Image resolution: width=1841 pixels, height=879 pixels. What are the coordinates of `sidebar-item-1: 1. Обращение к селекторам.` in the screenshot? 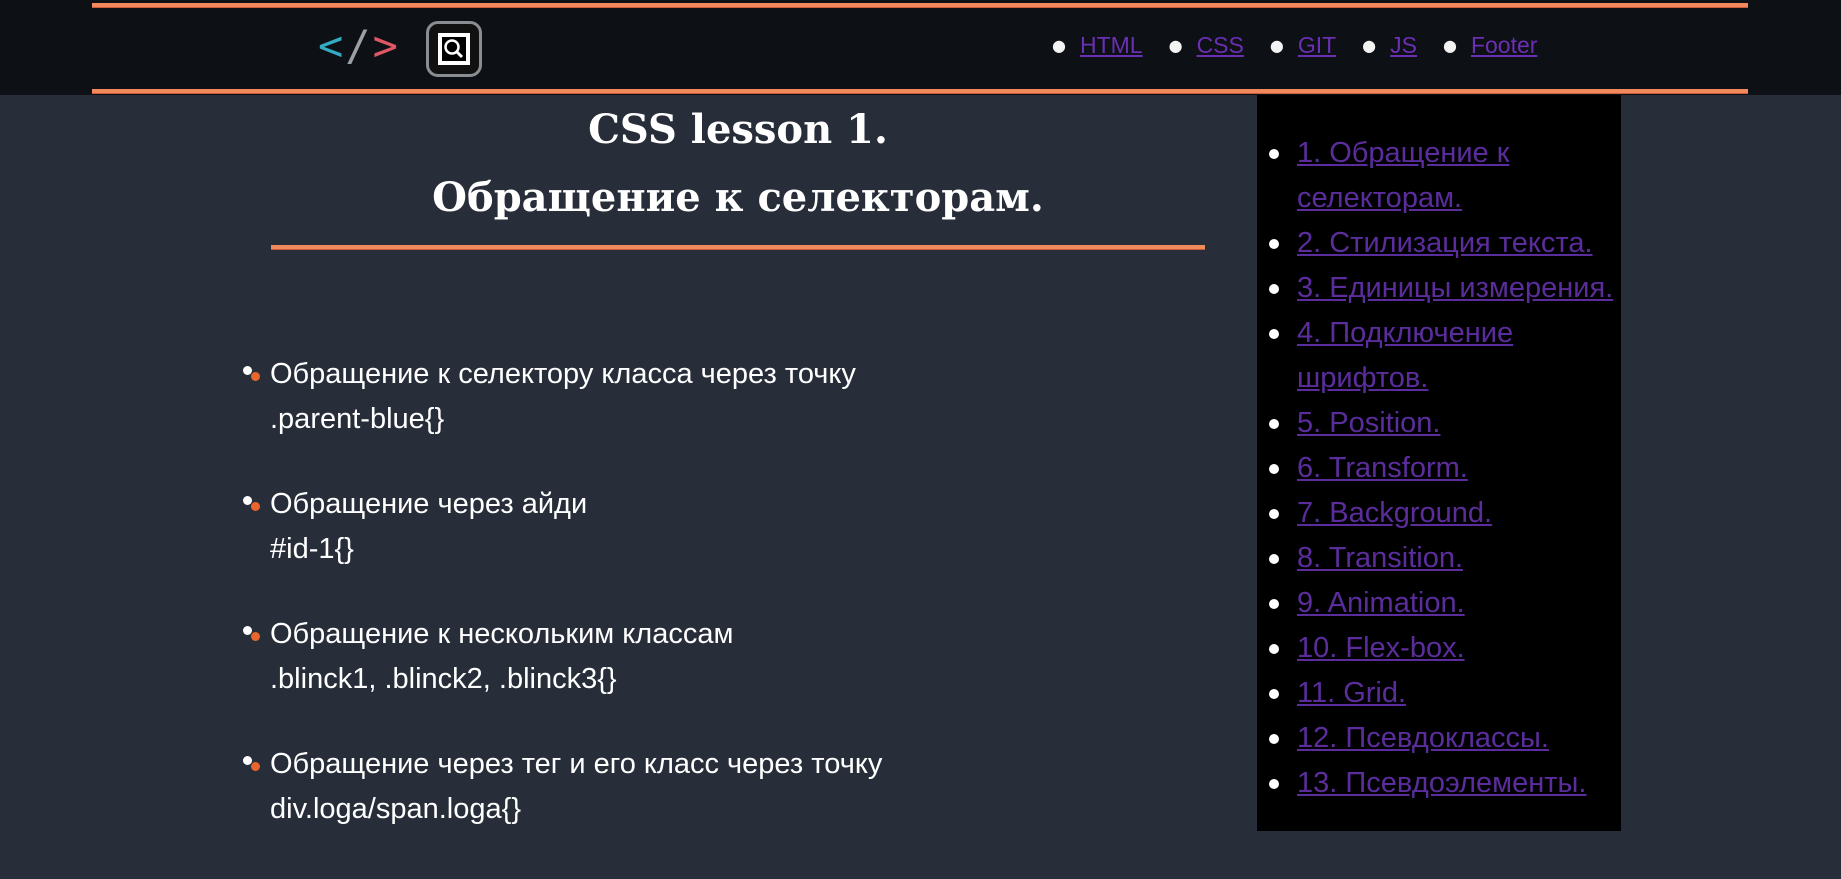 It's located at (1441, 176).